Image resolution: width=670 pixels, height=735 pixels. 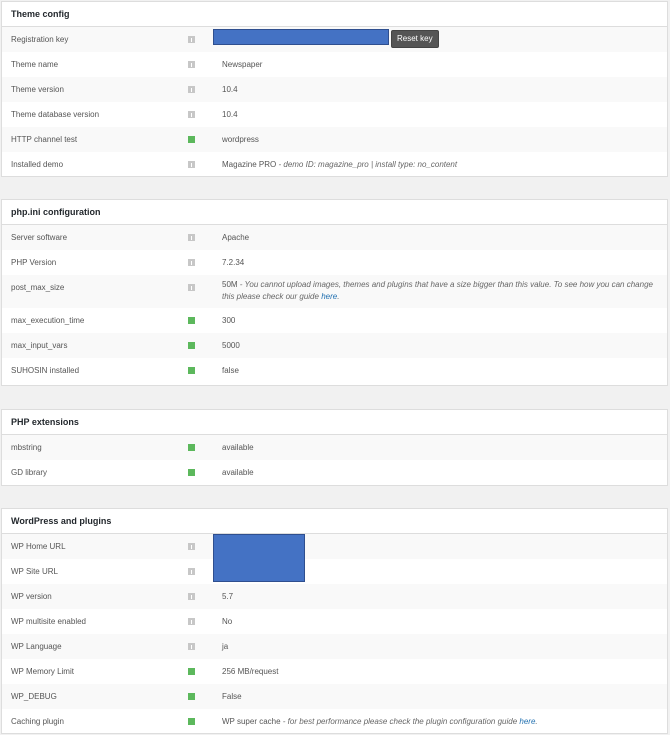 I want to click on row-theme-db-version: Theme database version 10.4, so click(x=334, y=114).